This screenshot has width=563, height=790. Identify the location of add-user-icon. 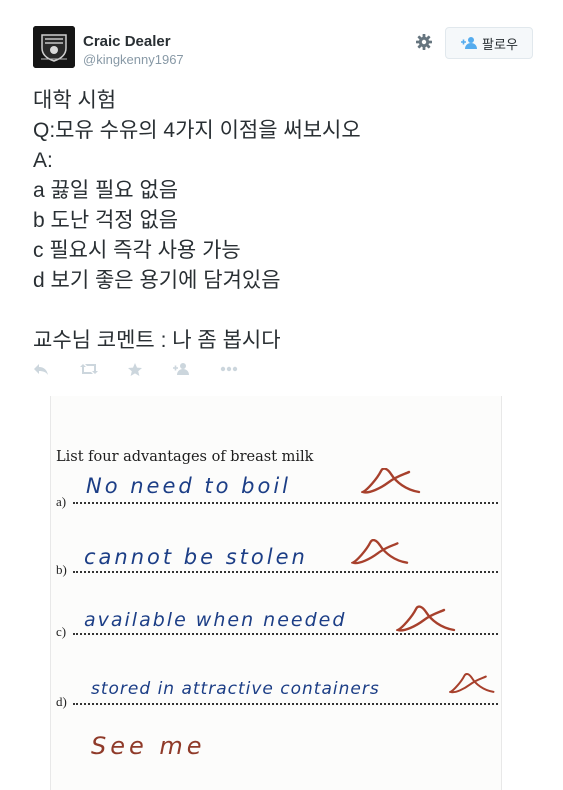
(469, 43).